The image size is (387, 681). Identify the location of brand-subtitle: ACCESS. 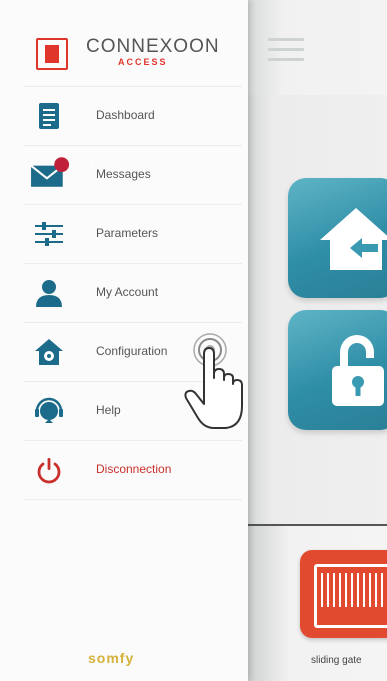
(143, 62).